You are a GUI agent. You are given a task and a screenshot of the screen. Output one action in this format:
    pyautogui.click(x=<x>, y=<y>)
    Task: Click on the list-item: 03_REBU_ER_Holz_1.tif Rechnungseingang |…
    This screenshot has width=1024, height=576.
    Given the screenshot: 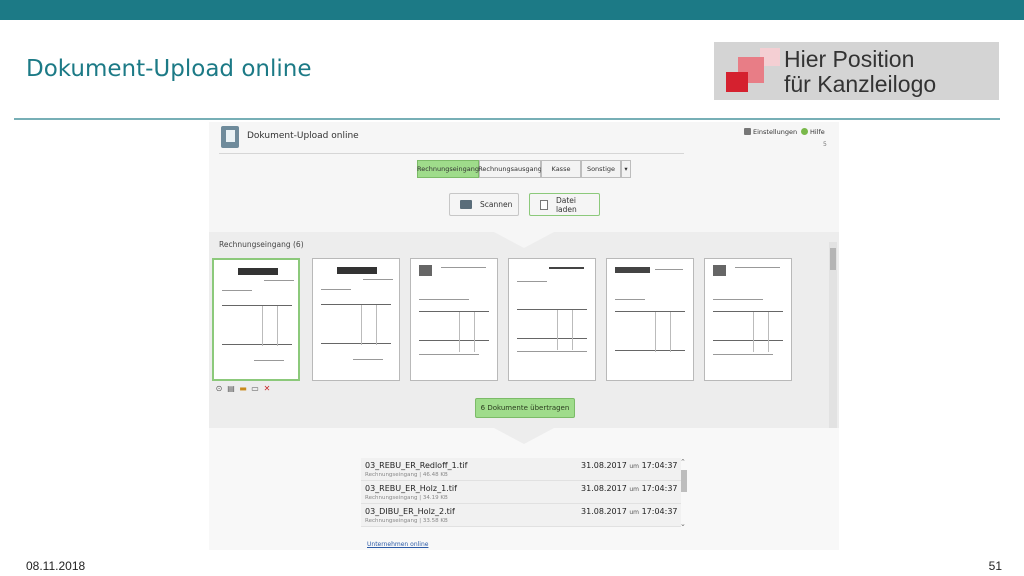 What is the action you would take?
    pyautogui.click(x=521, y=492)
    